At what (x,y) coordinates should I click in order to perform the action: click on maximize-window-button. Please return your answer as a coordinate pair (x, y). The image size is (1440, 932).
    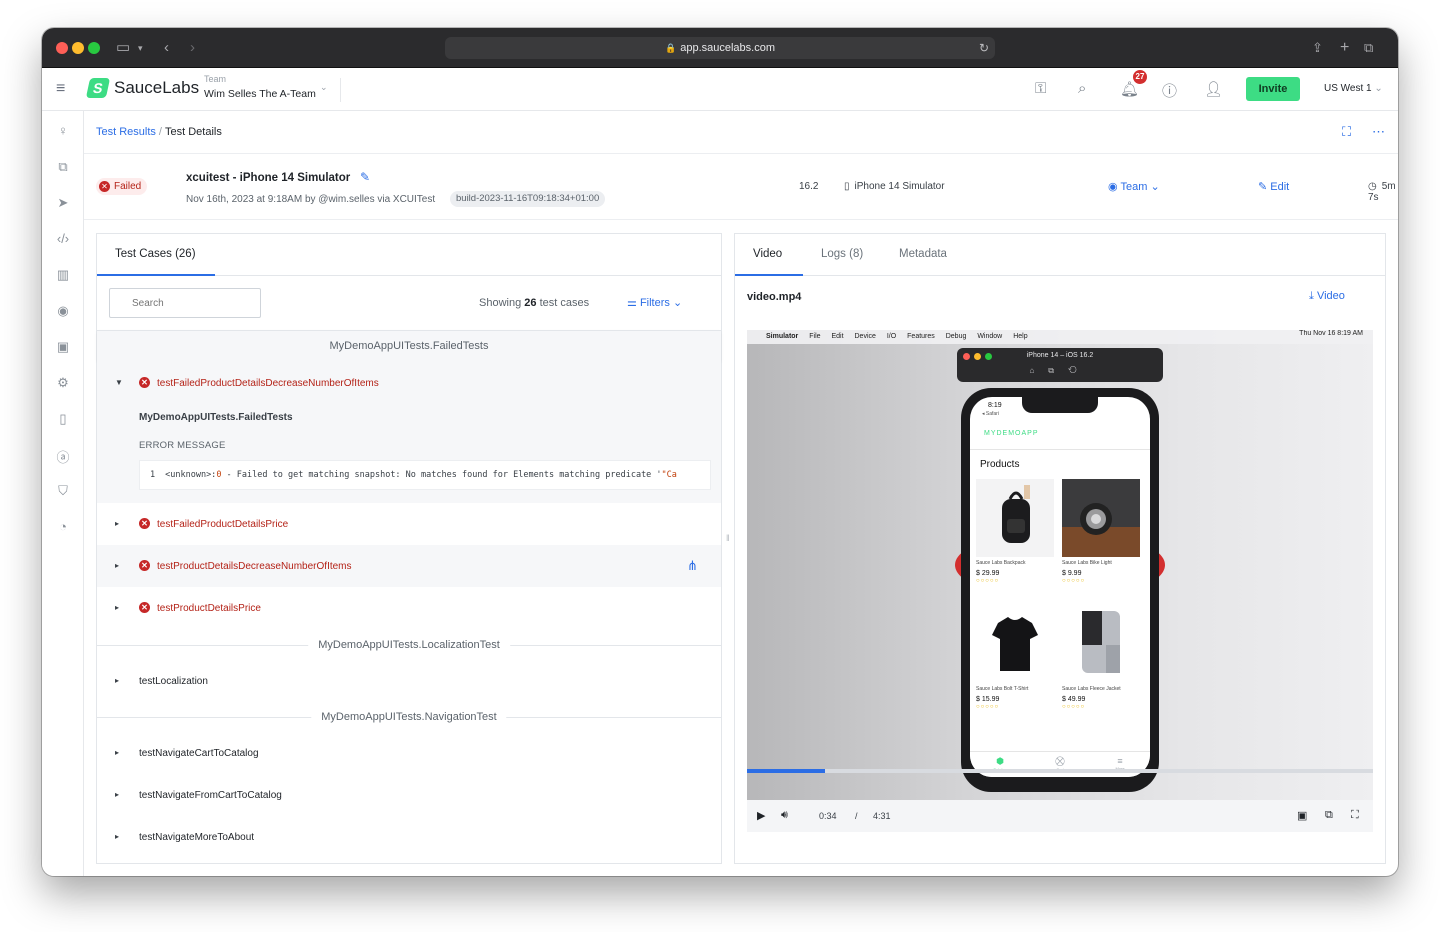
    Looking at the image, I should click on (94, 48).